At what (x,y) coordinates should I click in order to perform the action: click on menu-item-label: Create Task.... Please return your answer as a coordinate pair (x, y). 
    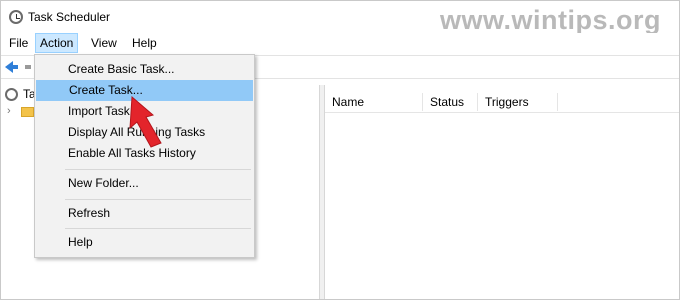
    Looking at the image, I should click on (106, 90).